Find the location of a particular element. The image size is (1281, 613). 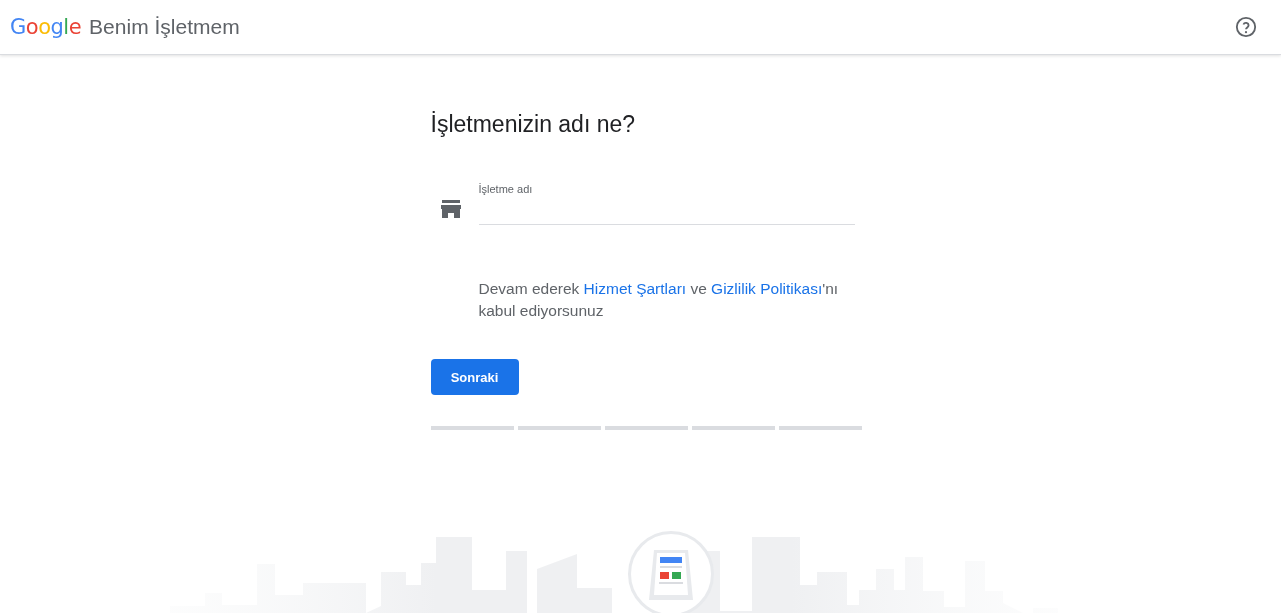

store-icon is located at coordinates (450, 208).